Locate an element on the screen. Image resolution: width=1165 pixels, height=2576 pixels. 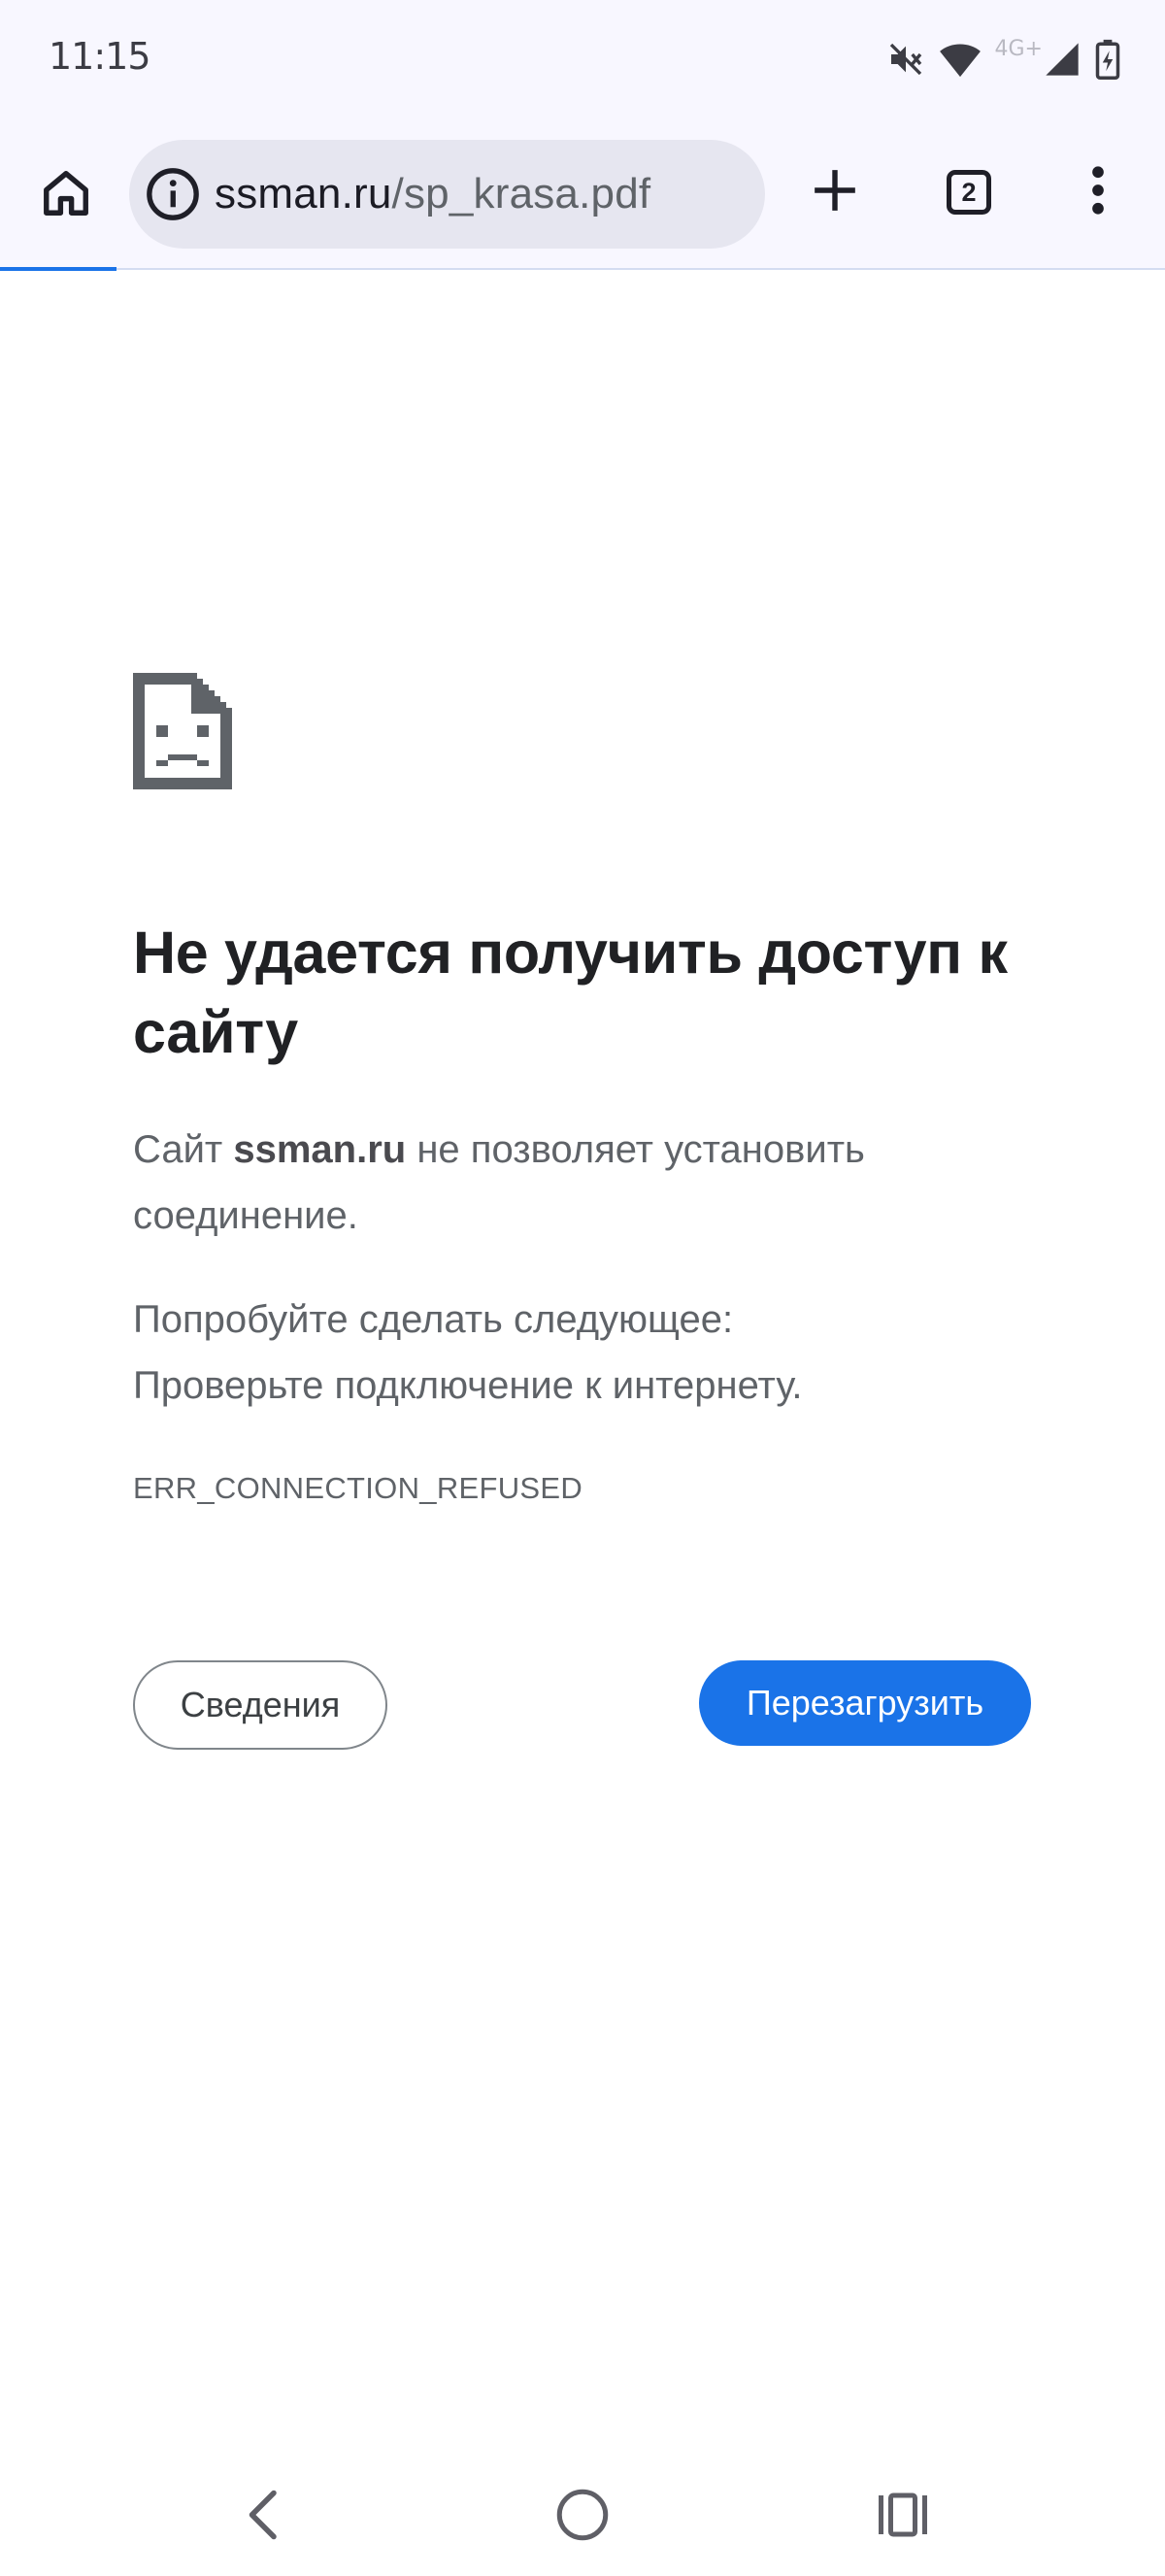
more-vert-icon is located at coordinates (1098, 192).